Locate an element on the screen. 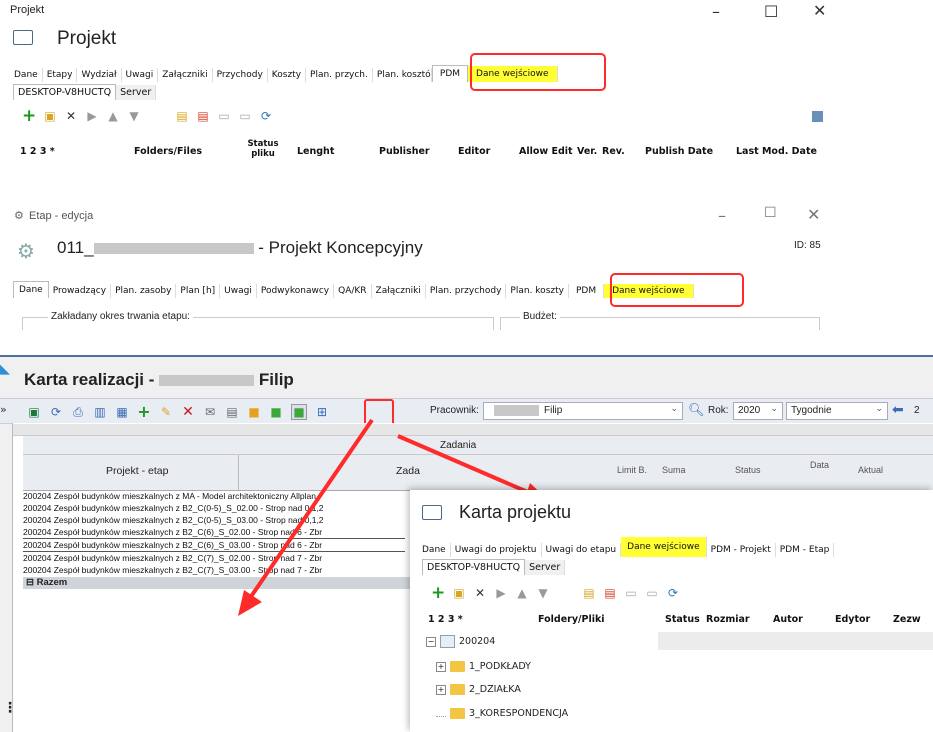 The height and width of the screenshot is (732, 933). pdm-toolbar: + ▣ ✕ ▶ ▲ ▼ ▤ ▤ ▭ ▭ ⟳ is located at coordinates (555, 593).